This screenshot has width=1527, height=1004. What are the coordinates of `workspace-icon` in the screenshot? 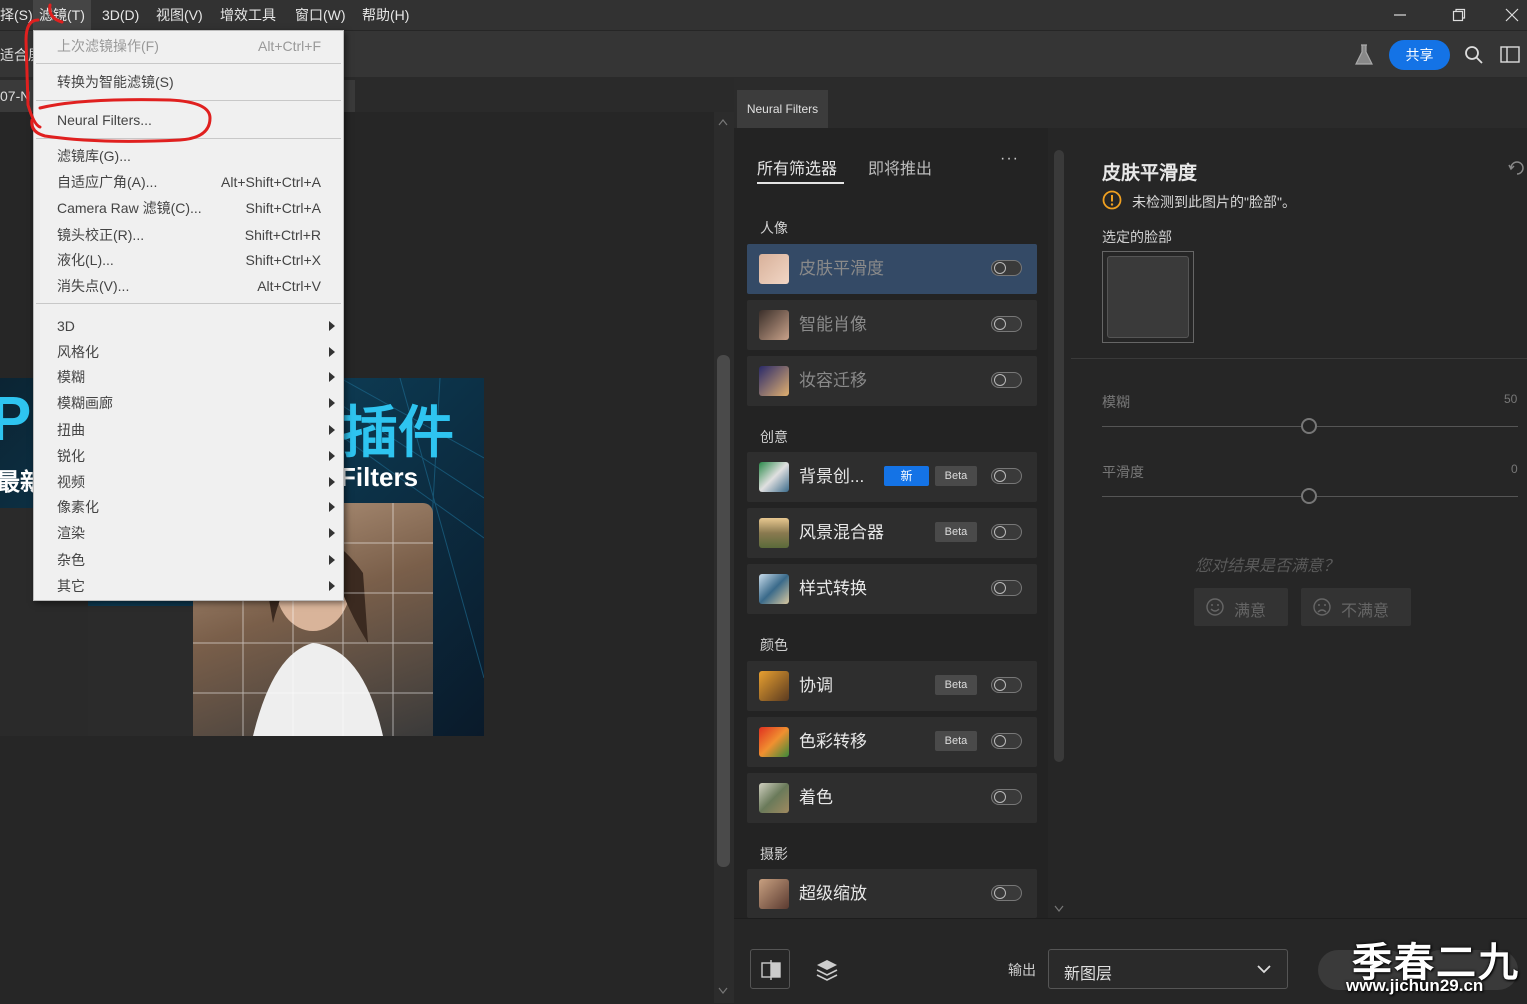 It's located at (1510, 57).